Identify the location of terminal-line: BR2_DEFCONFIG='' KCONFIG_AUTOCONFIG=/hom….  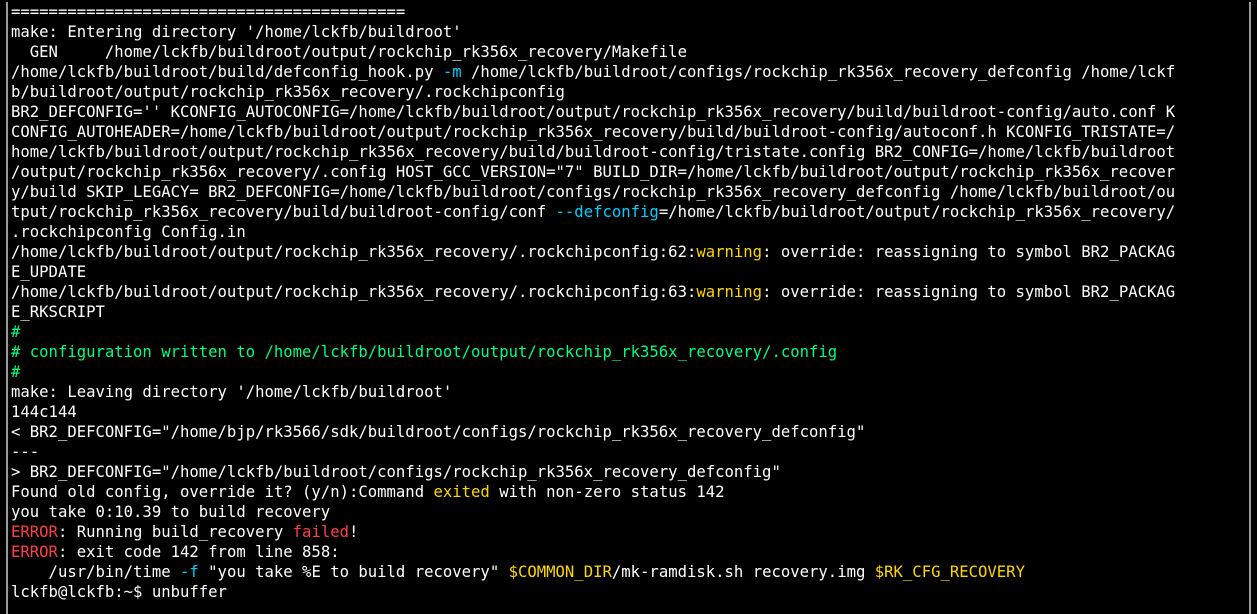
(630, 112).